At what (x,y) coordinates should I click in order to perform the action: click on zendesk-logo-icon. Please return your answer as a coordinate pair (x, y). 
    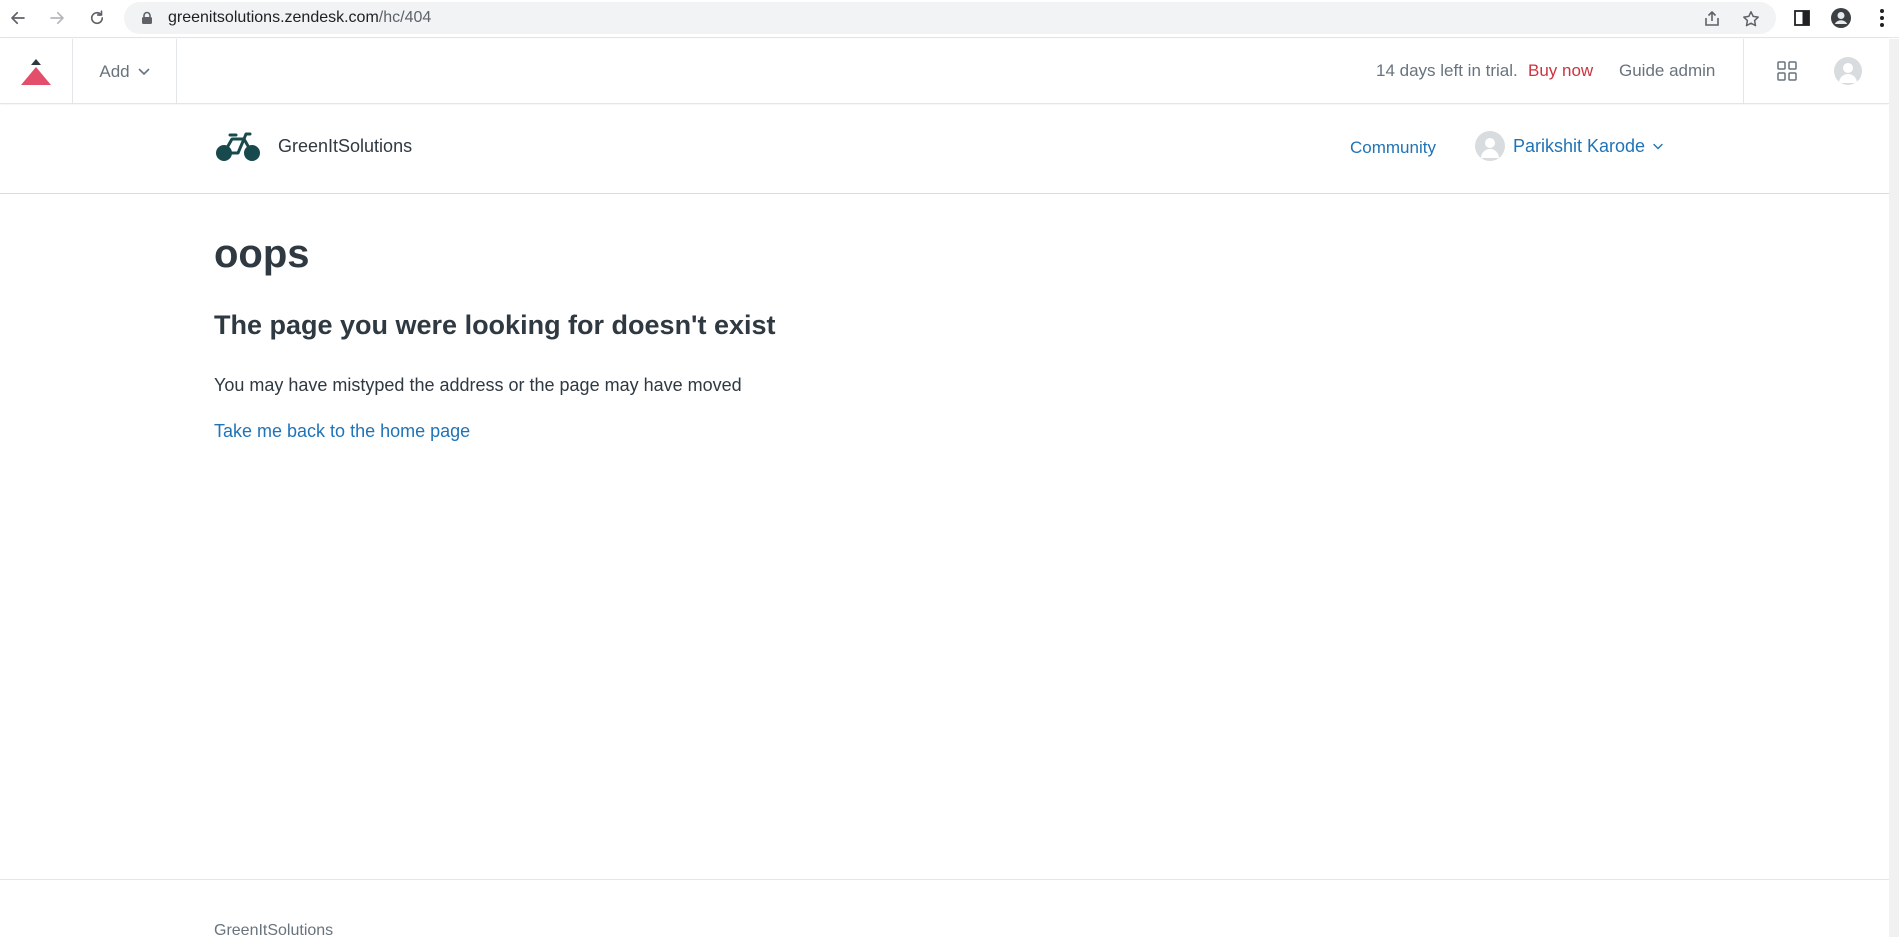
    Looking at the image, I should click on (36, 71).